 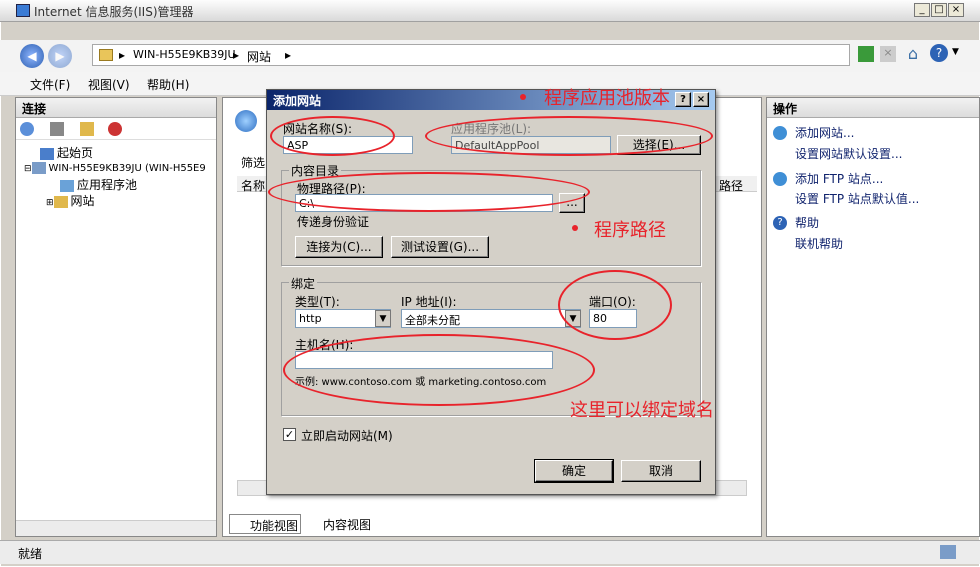 I want to click on folder-icon, so click(x=106, y=55).